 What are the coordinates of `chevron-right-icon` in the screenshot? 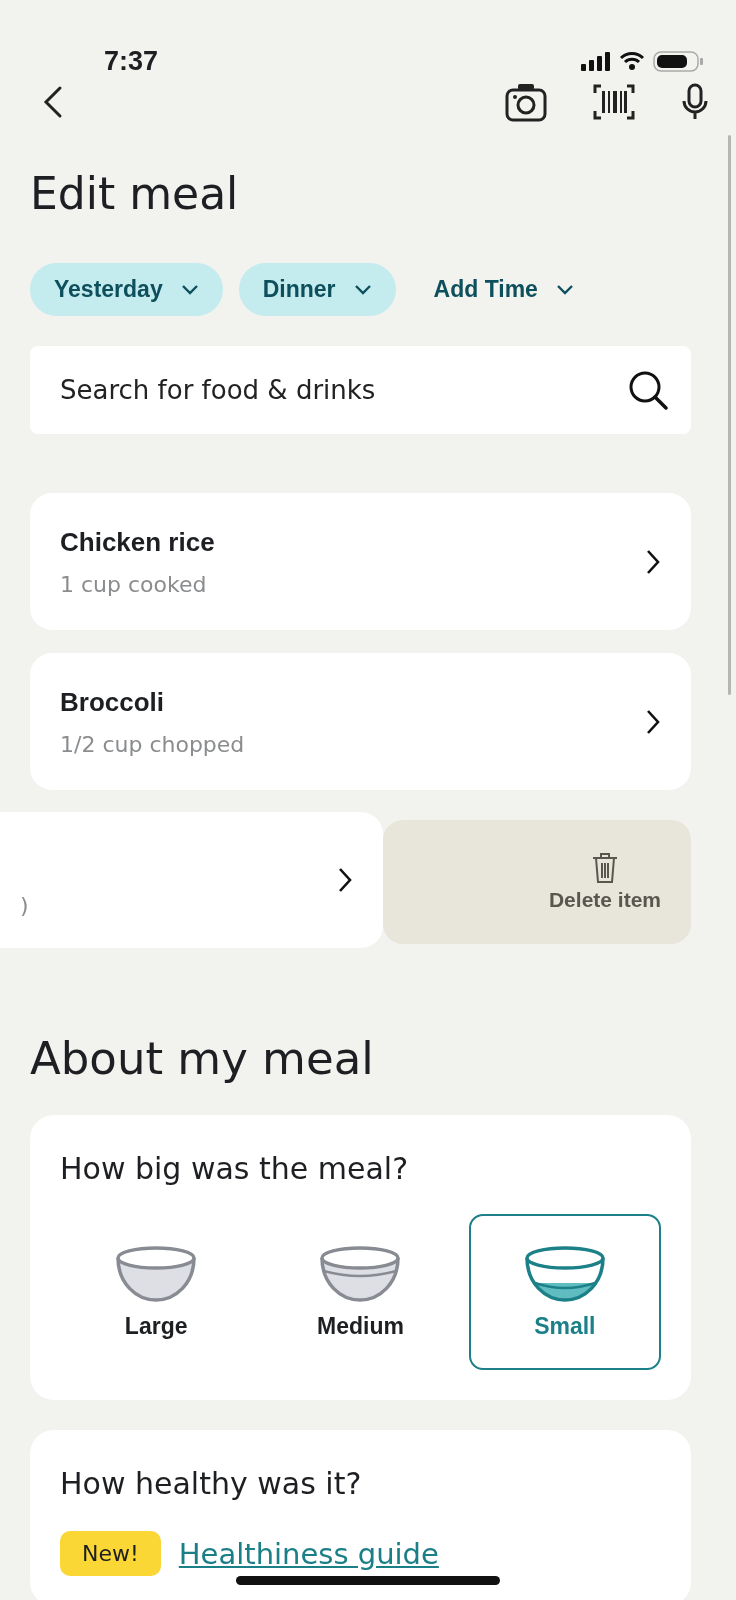 It's located at (345, 880).